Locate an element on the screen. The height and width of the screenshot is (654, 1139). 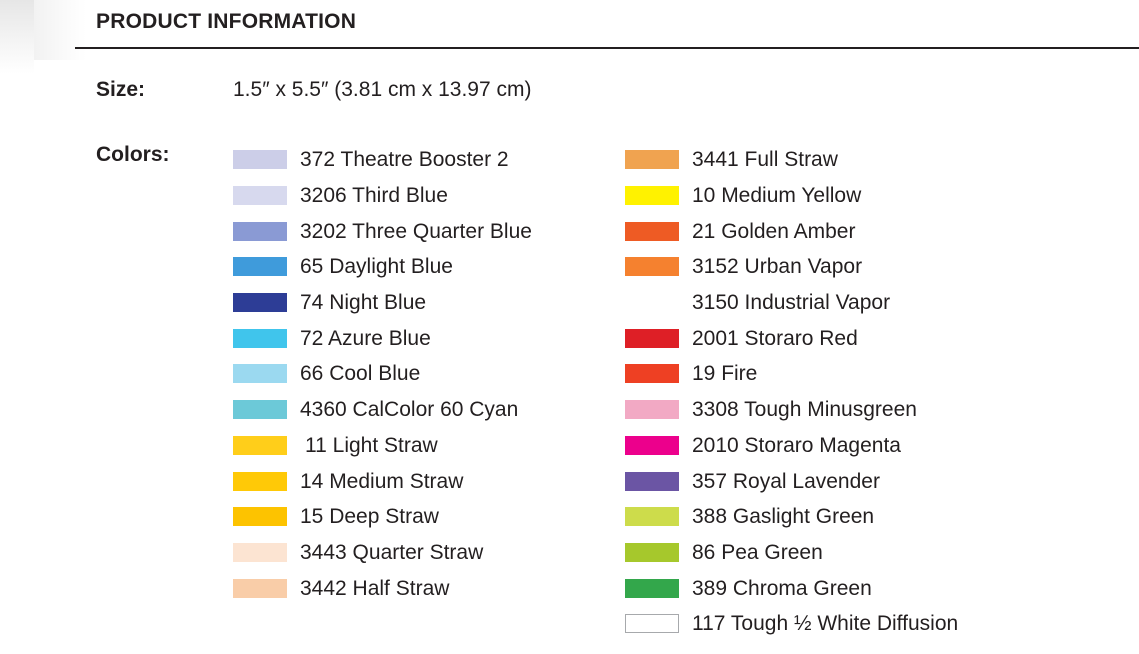
color-list-item: 65 Daylight Blue is located at coordinates (428, 267).